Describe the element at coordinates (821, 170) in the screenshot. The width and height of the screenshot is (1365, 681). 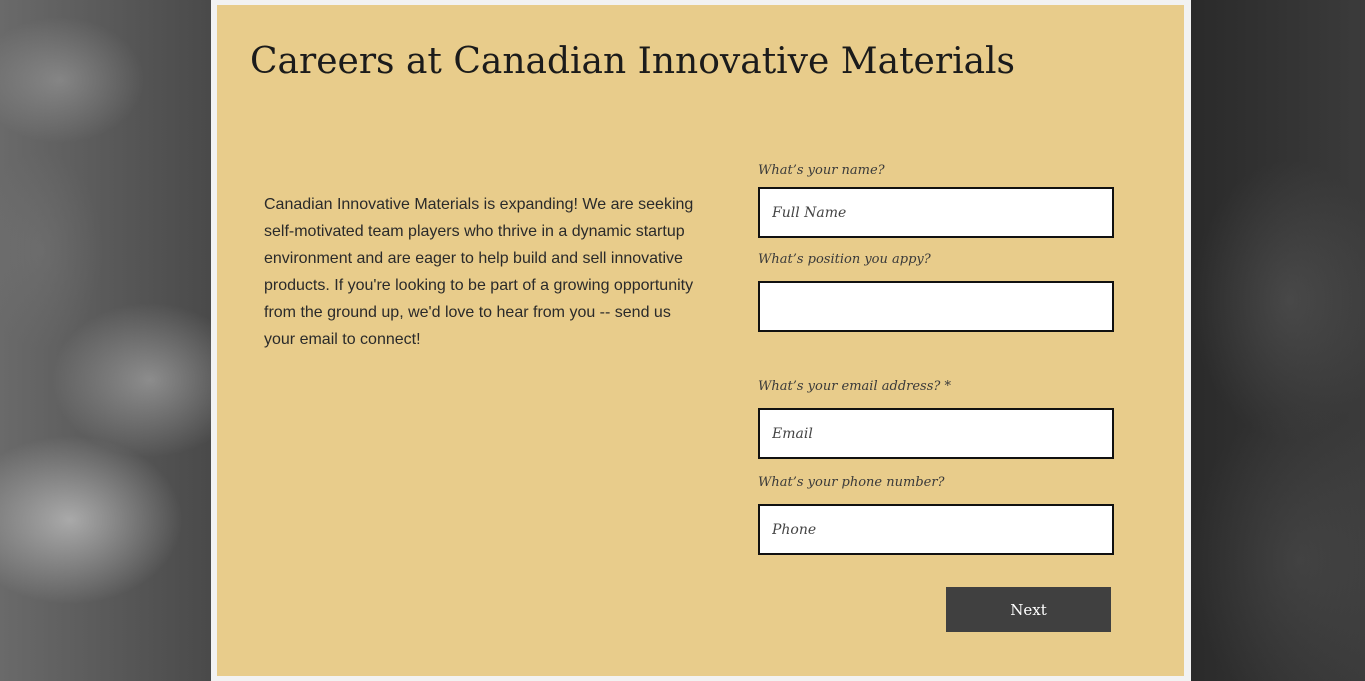
I see `name-label: What’s your name?` at that location.